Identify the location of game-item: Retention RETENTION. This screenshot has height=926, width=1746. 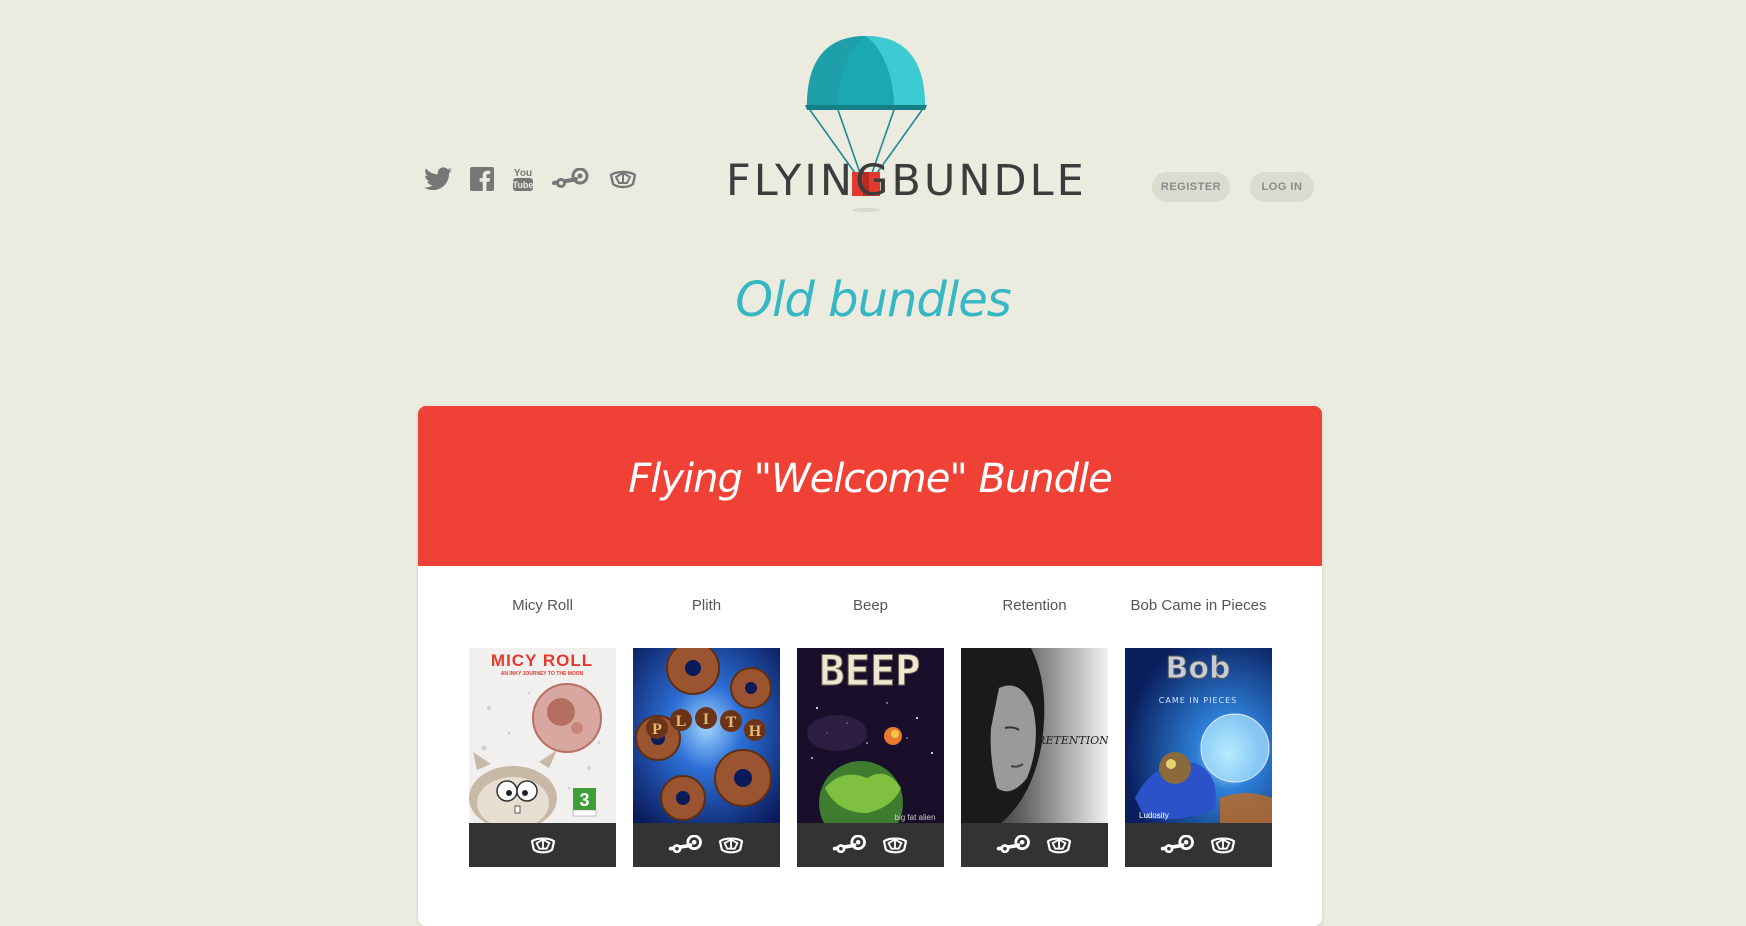
(1034, 731).